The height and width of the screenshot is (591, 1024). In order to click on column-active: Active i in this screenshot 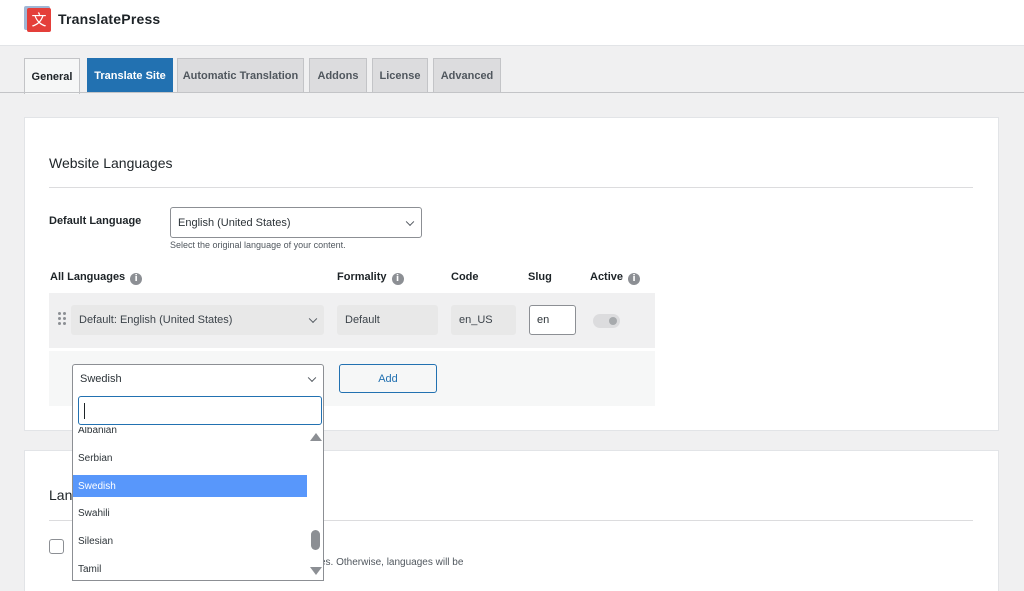, I will do `click(615, 278)`.